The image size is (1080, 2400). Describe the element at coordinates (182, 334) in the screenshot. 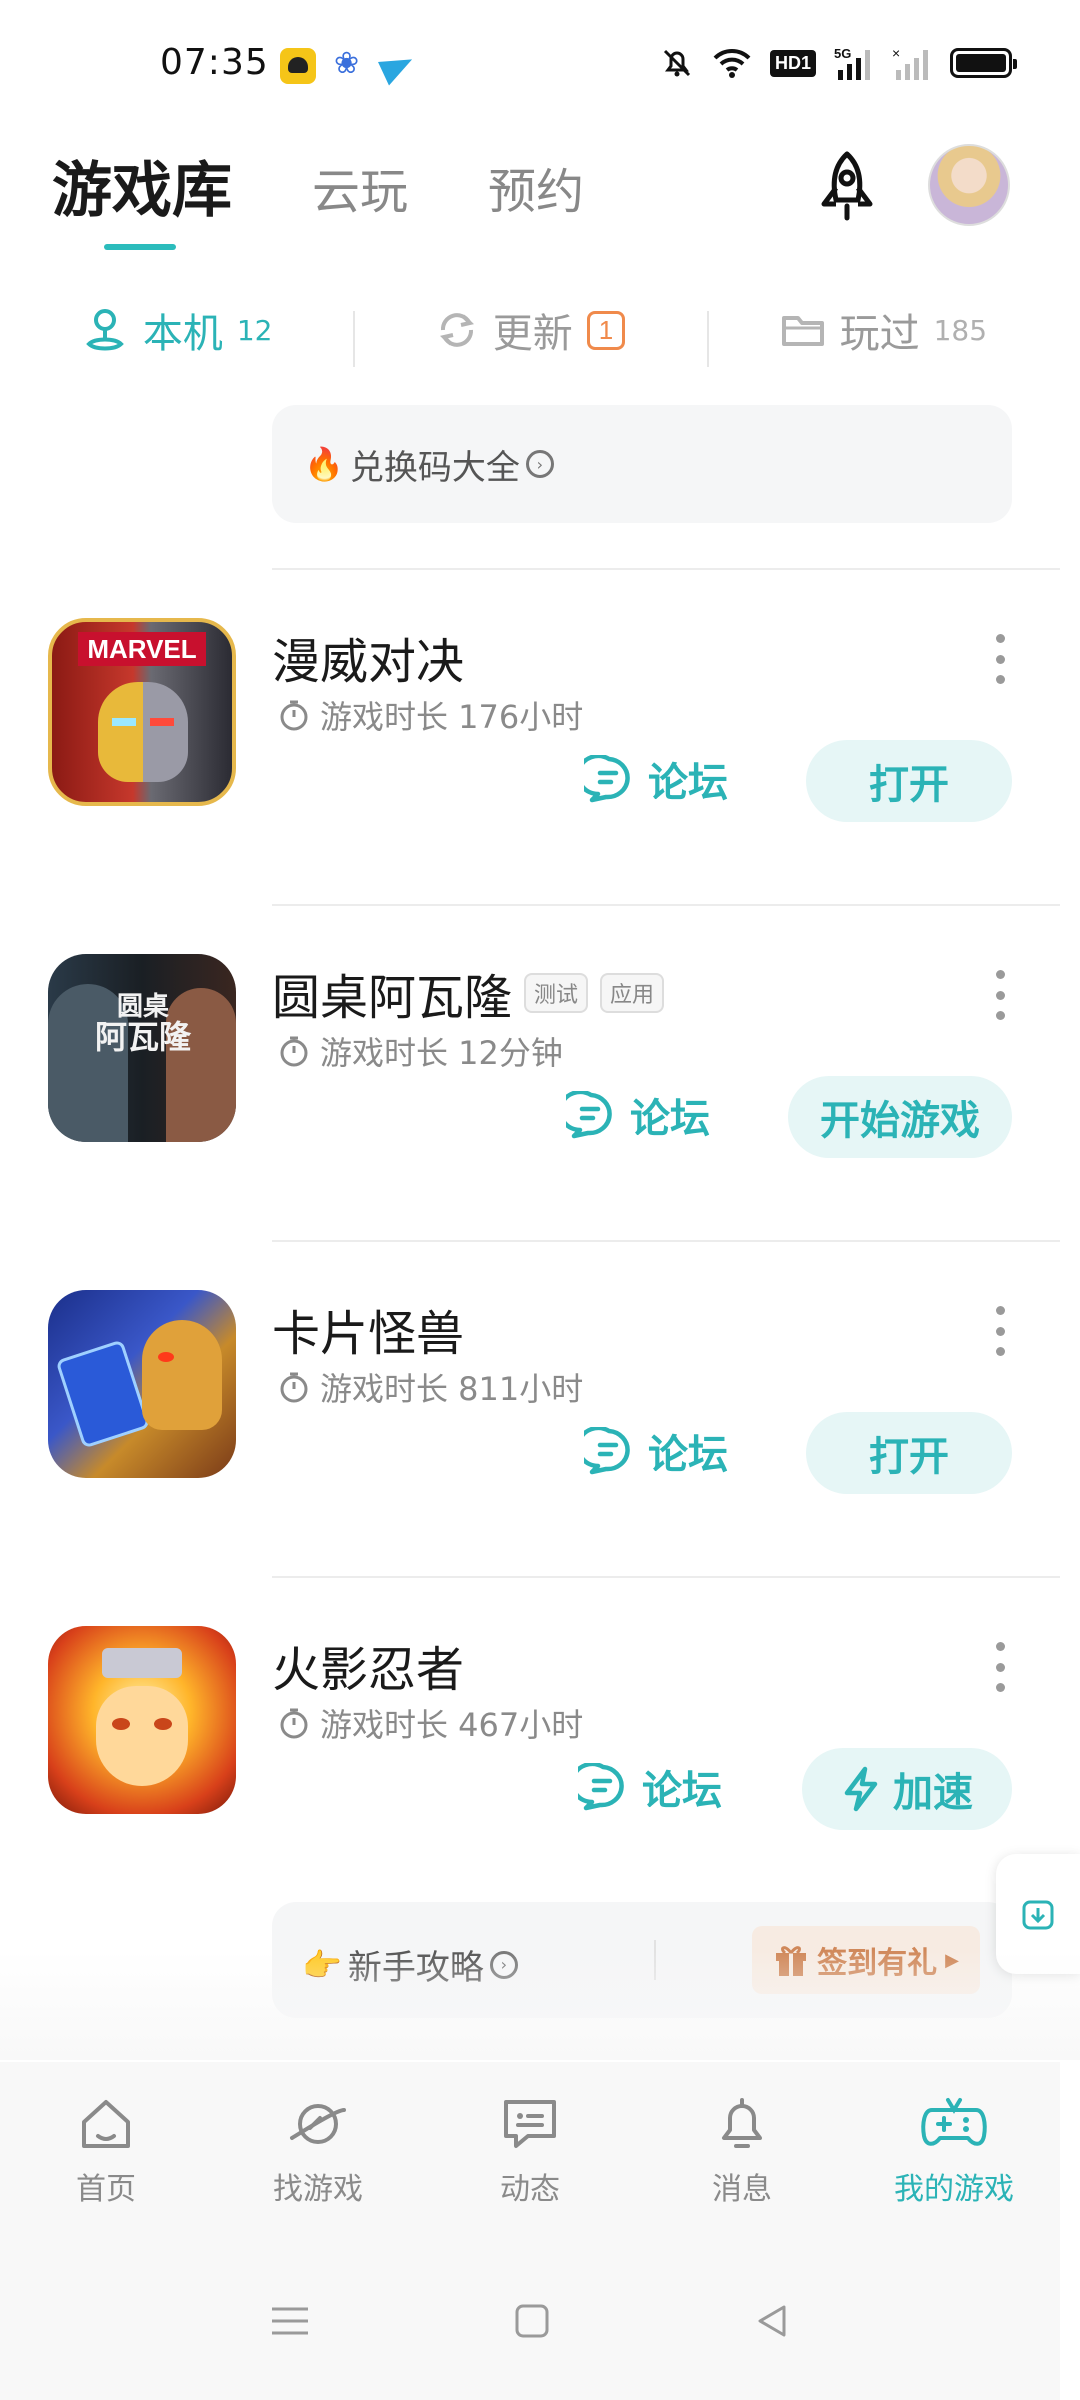

I see `subtab-local-label: 本机` at that location.